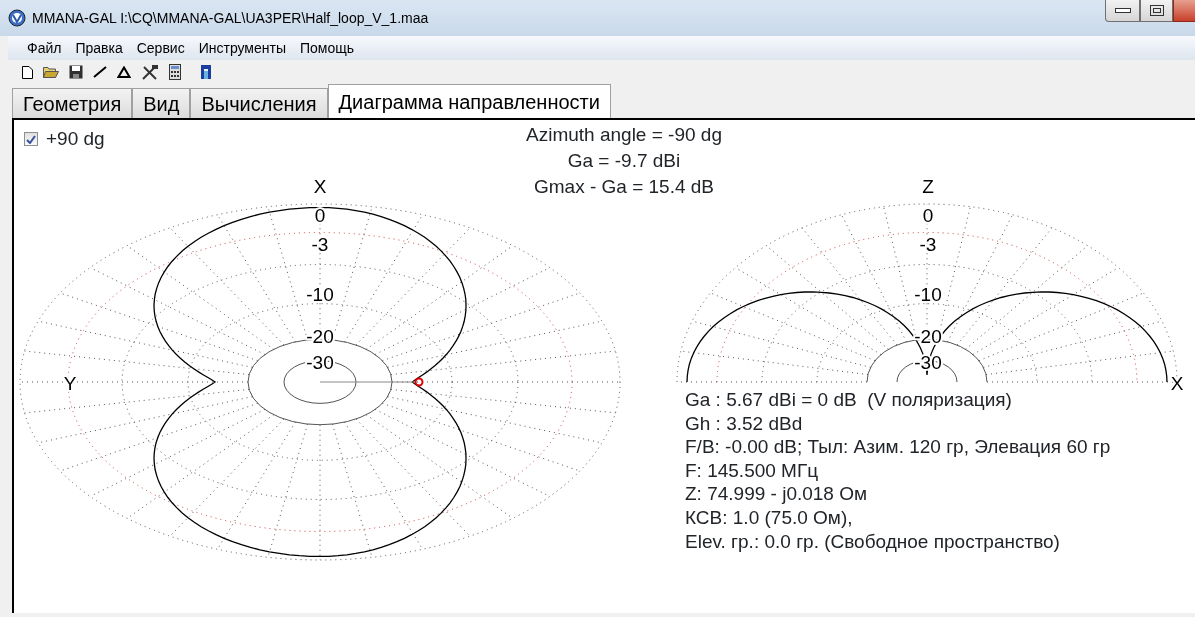 This screenshot has width=1195, height=617. What do you see at coordinates (419, 382) in the screenshot?
I see `marker-dot` at bounding box center [419, 382].